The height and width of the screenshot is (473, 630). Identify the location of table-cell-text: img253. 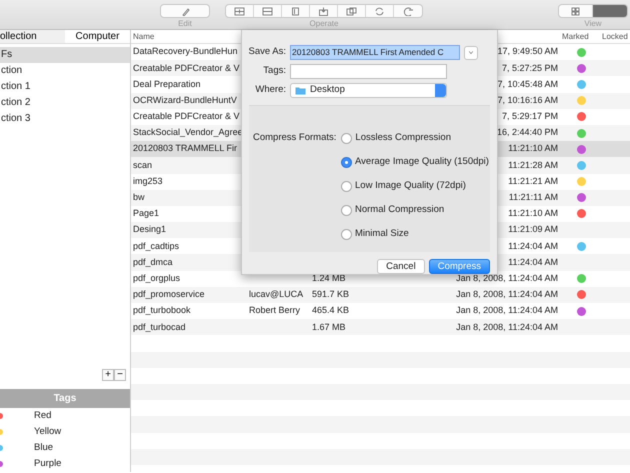
(148, 181).